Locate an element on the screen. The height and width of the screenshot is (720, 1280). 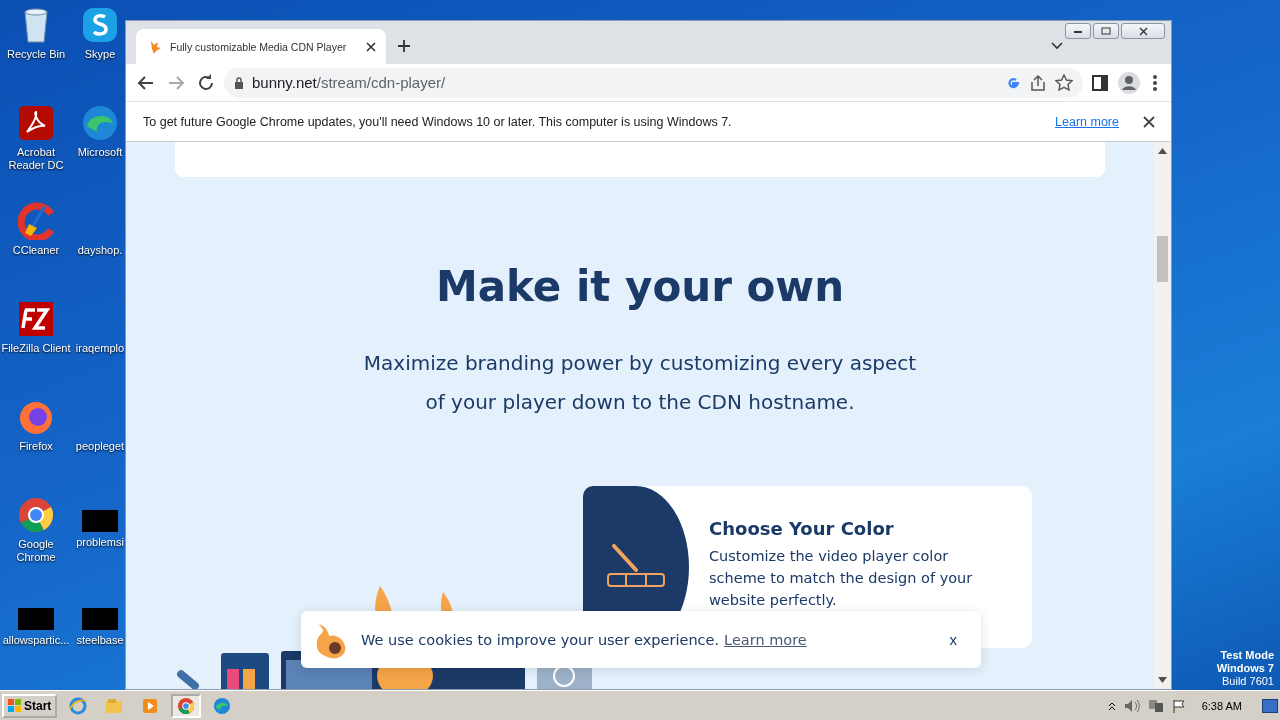
minimize-icon is located at coordinates (1078, 31).